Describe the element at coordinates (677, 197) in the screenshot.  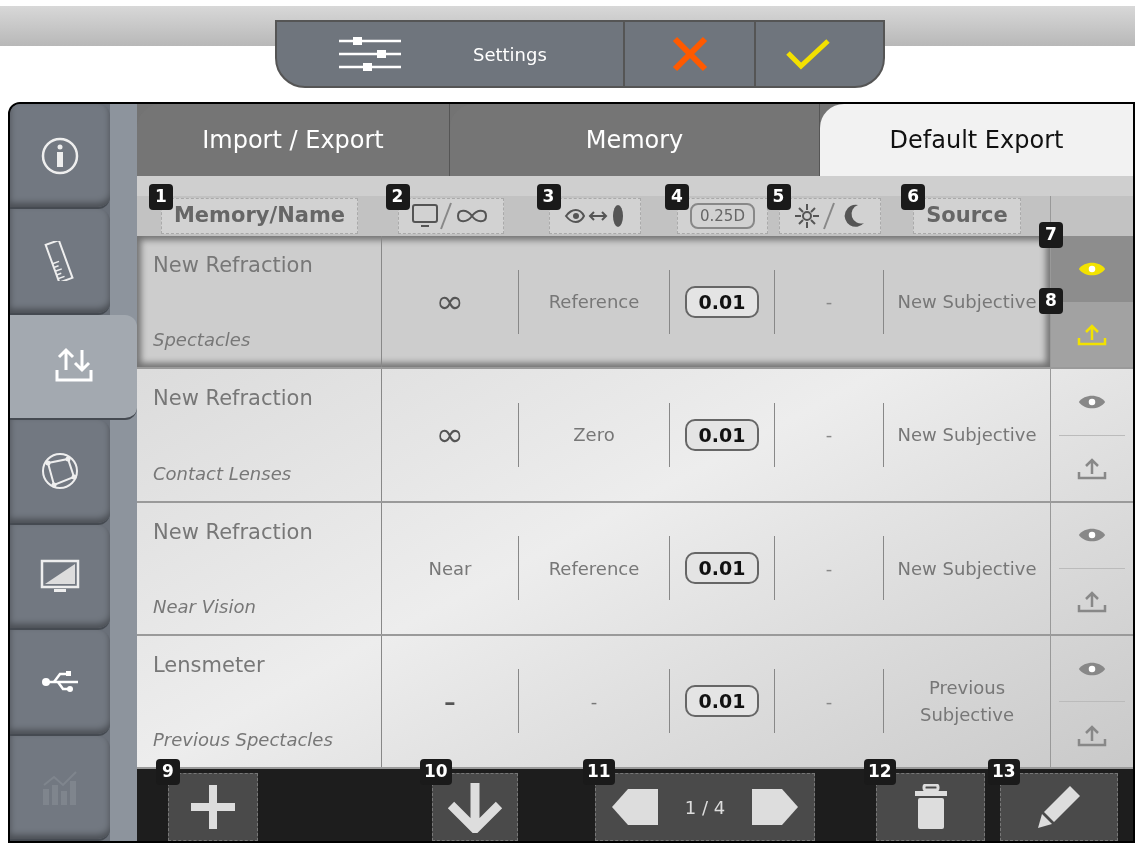
I see `callout-number: 4` at that location.